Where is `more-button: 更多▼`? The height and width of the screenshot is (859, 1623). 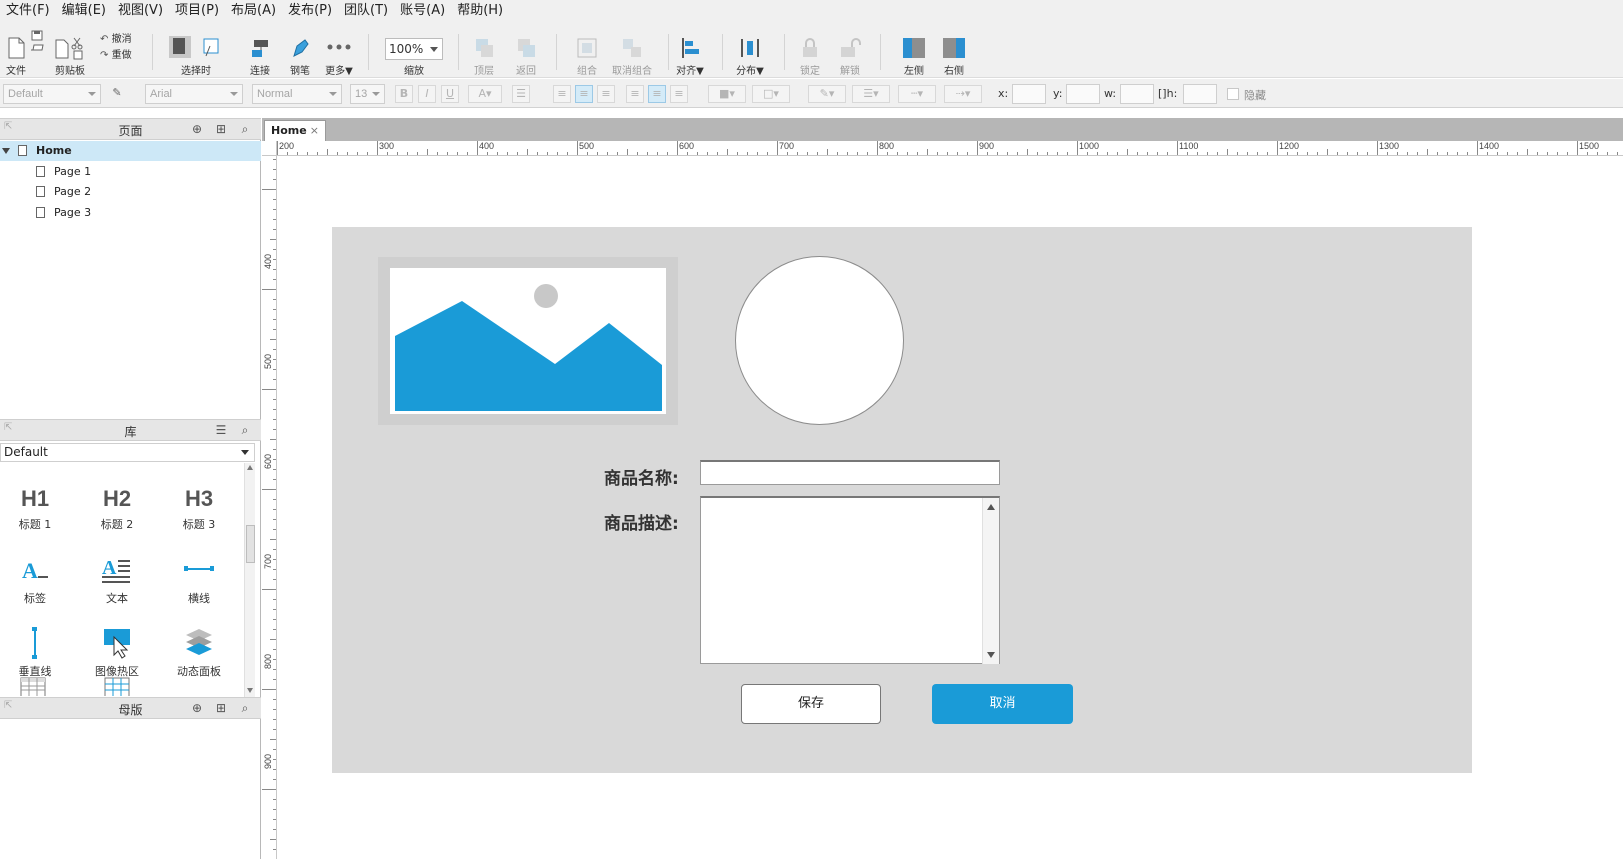 more-button: 更多▼ is located at coordinates (339, 50).